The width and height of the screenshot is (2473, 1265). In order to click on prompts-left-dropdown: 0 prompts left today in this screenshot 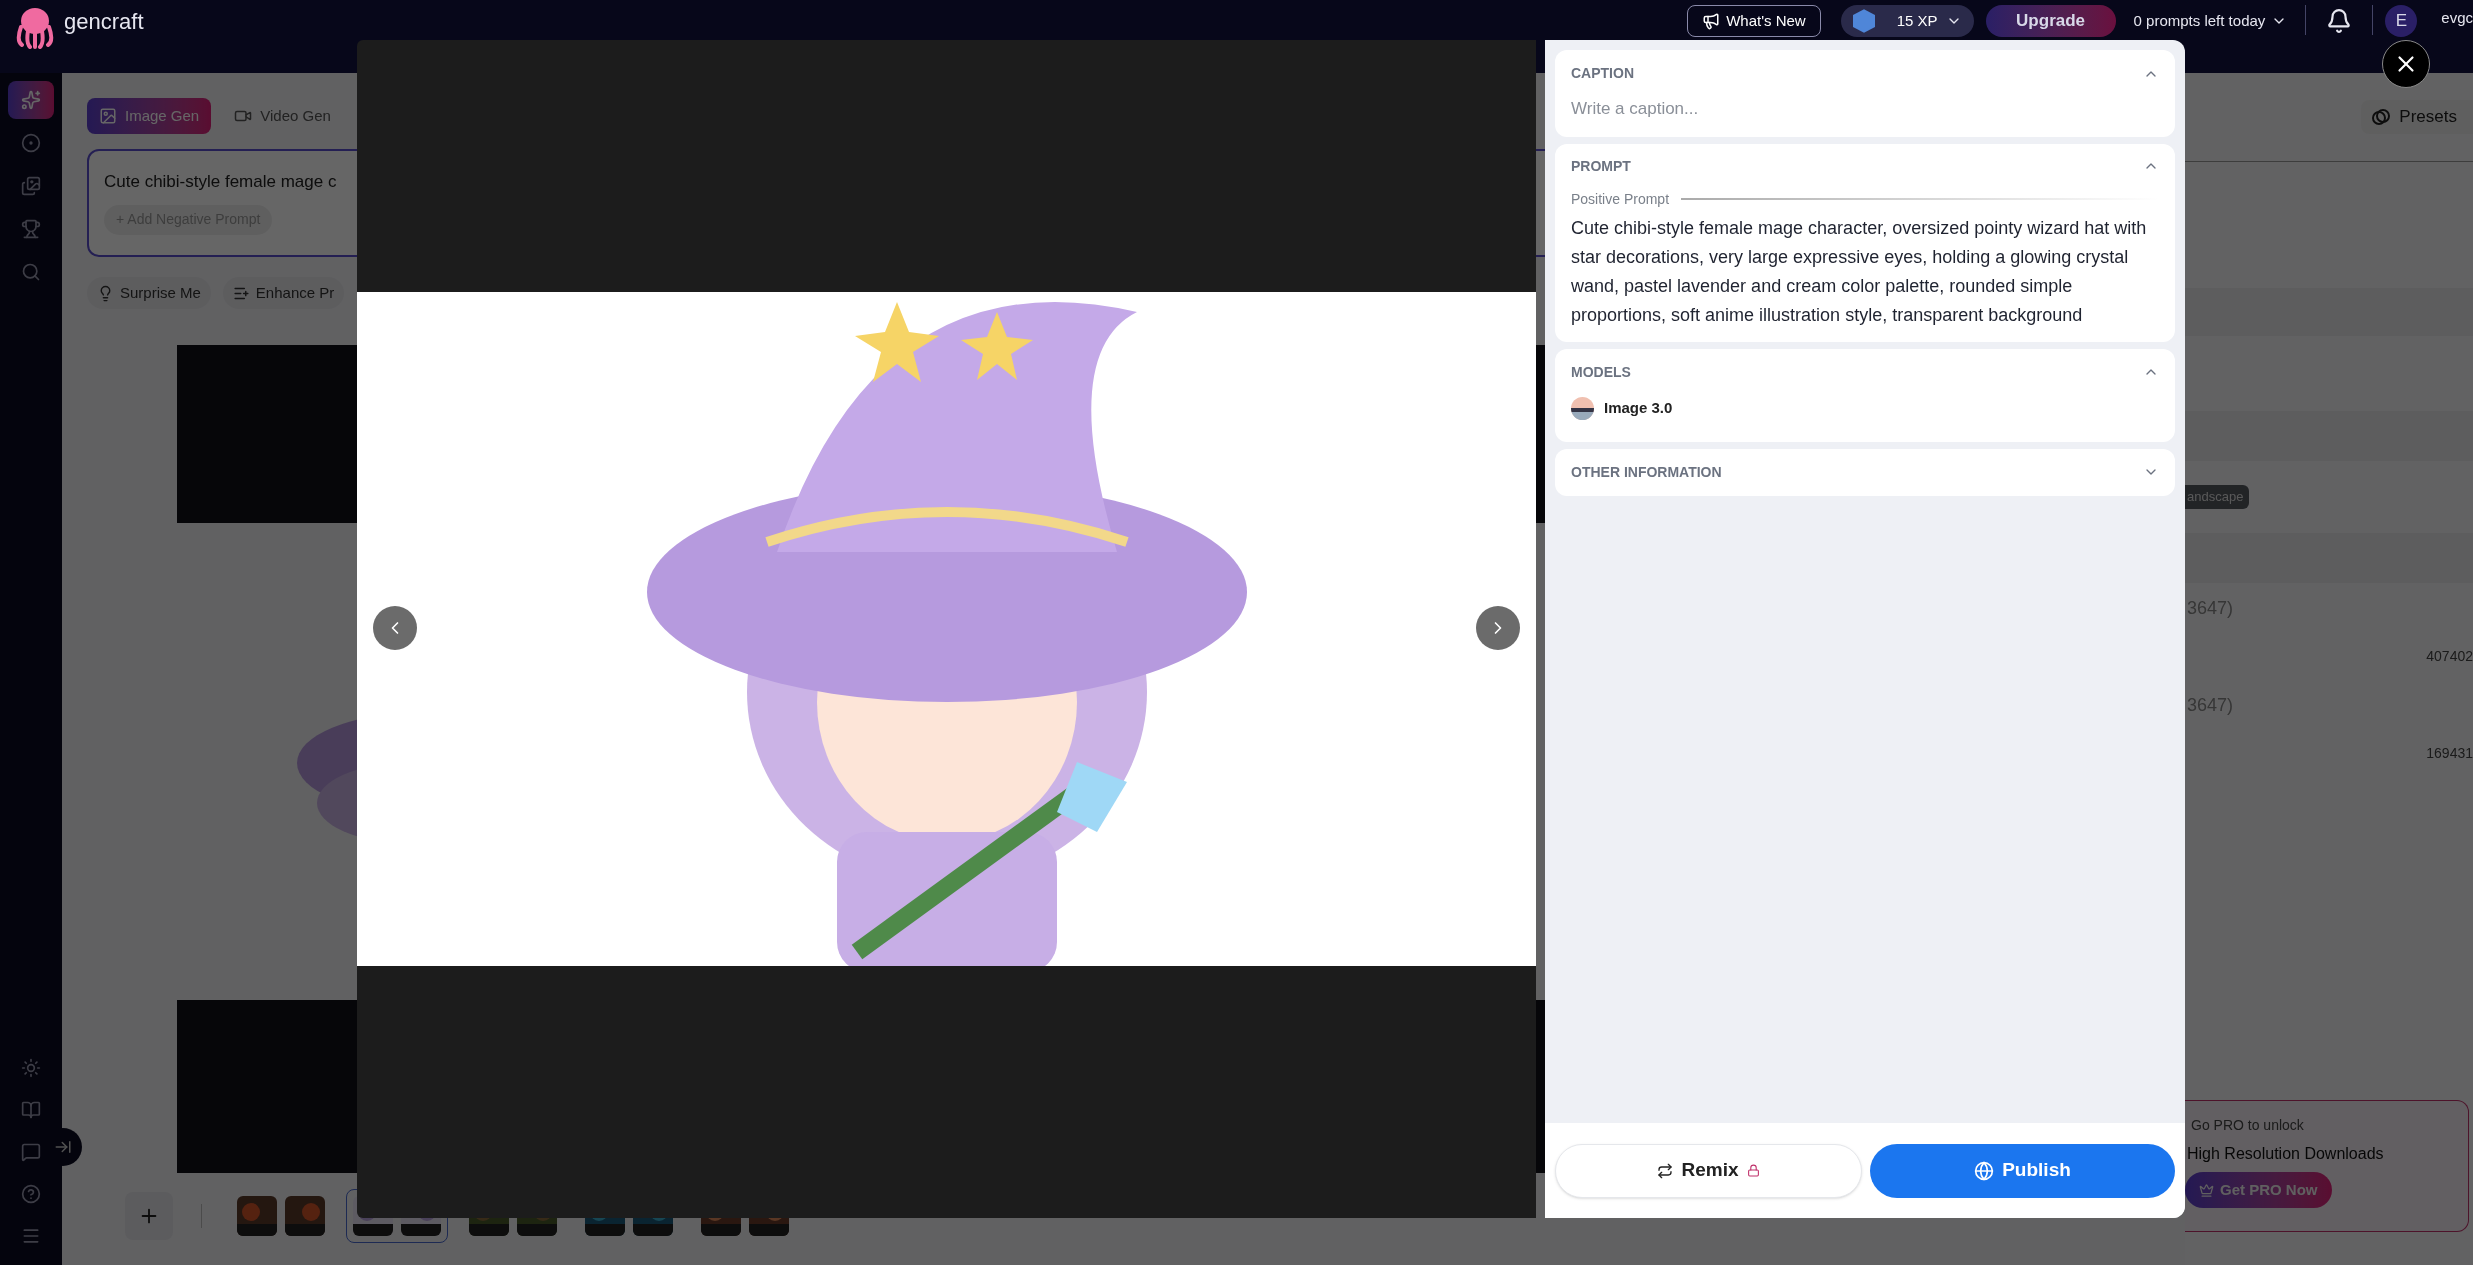, I will do `click(2210, 21)`.